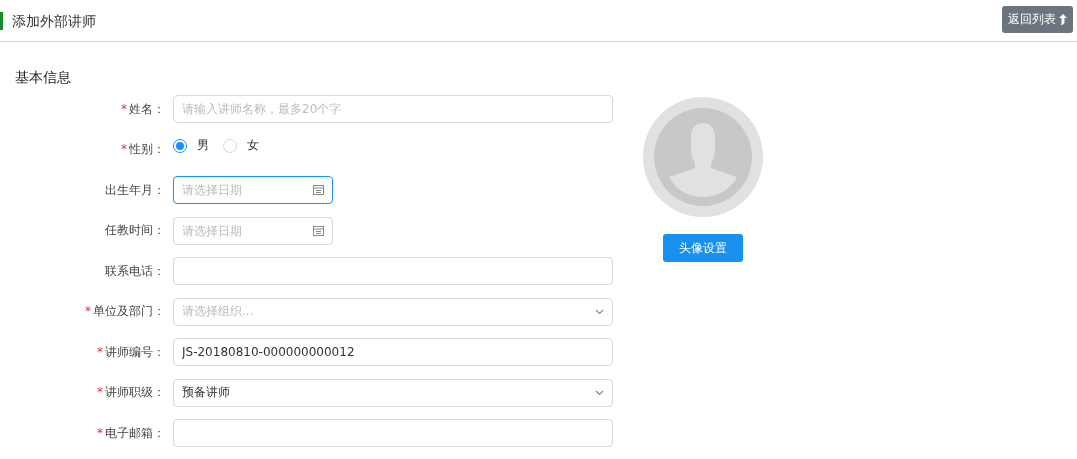 The height and width of the screenshot is (459, 1077). I want to click on section-title: 基本信息, so click(43, 78).